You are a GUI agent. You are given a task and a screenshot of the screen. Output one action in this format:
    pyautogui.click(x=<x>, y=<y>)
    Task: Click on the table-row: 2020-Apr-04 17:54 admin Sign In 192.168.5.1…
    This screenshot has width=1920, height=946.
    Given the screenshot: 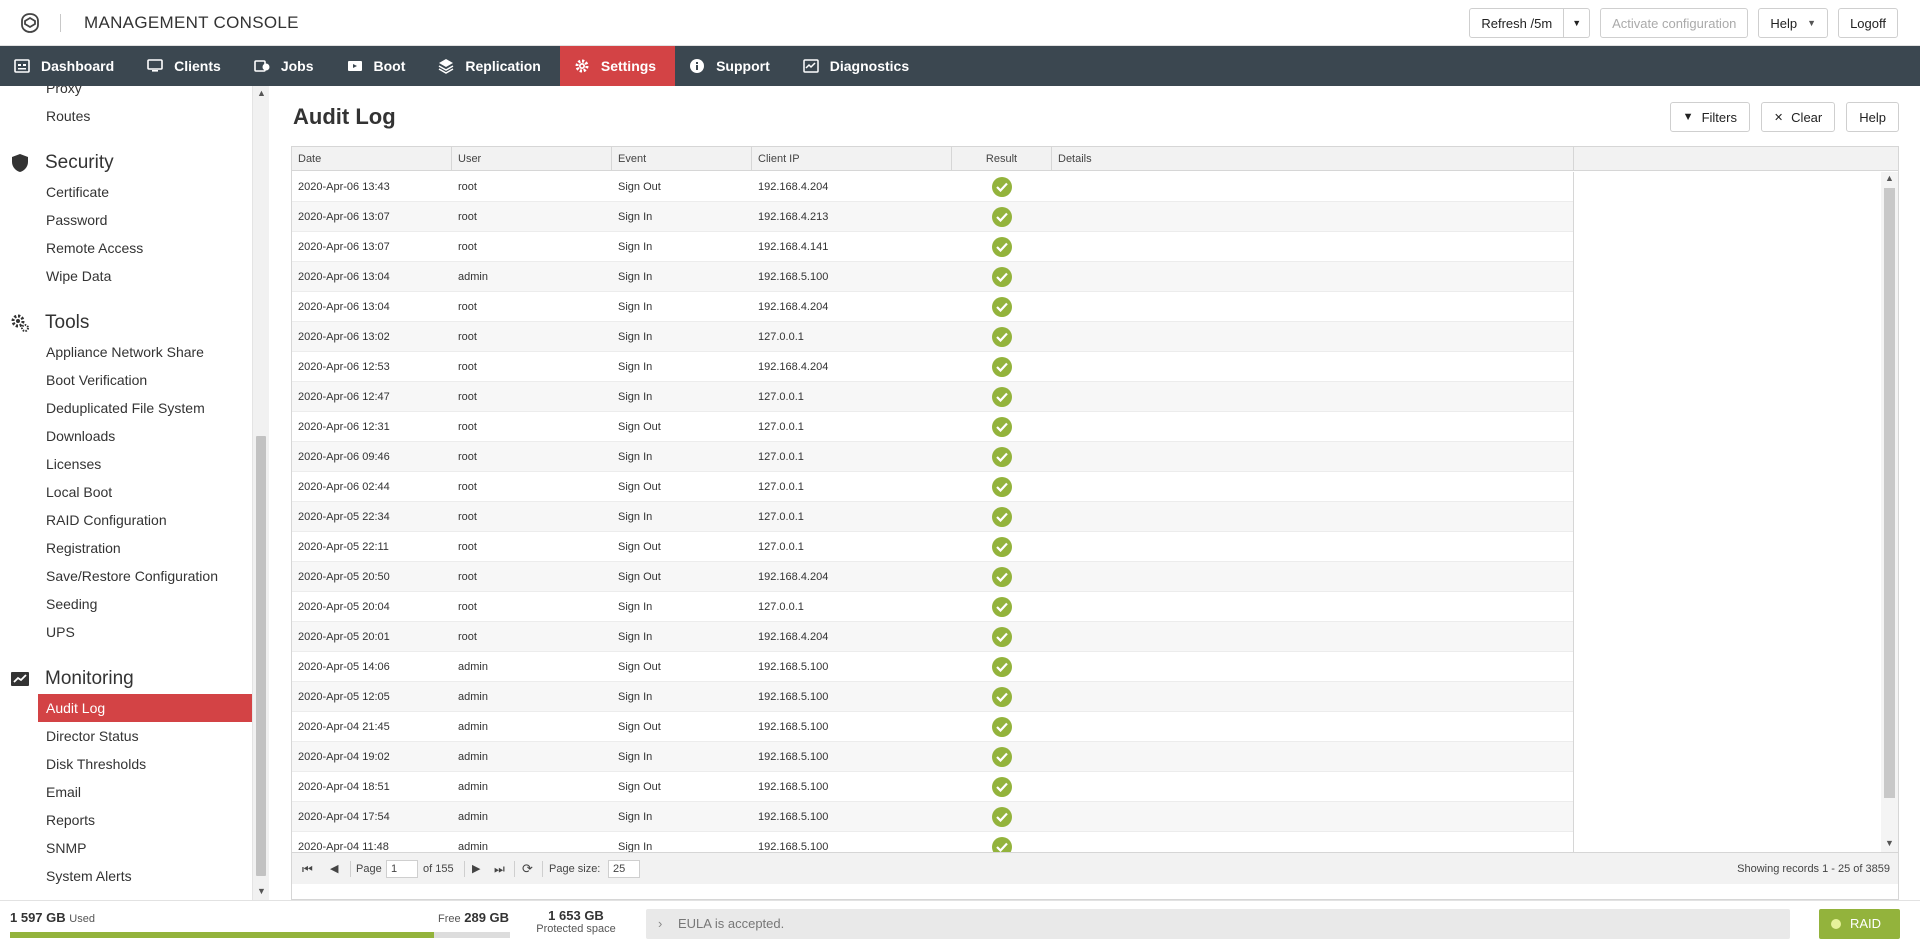 What is the action you would take?
    pyautogui.click(x=932, y=817)
    